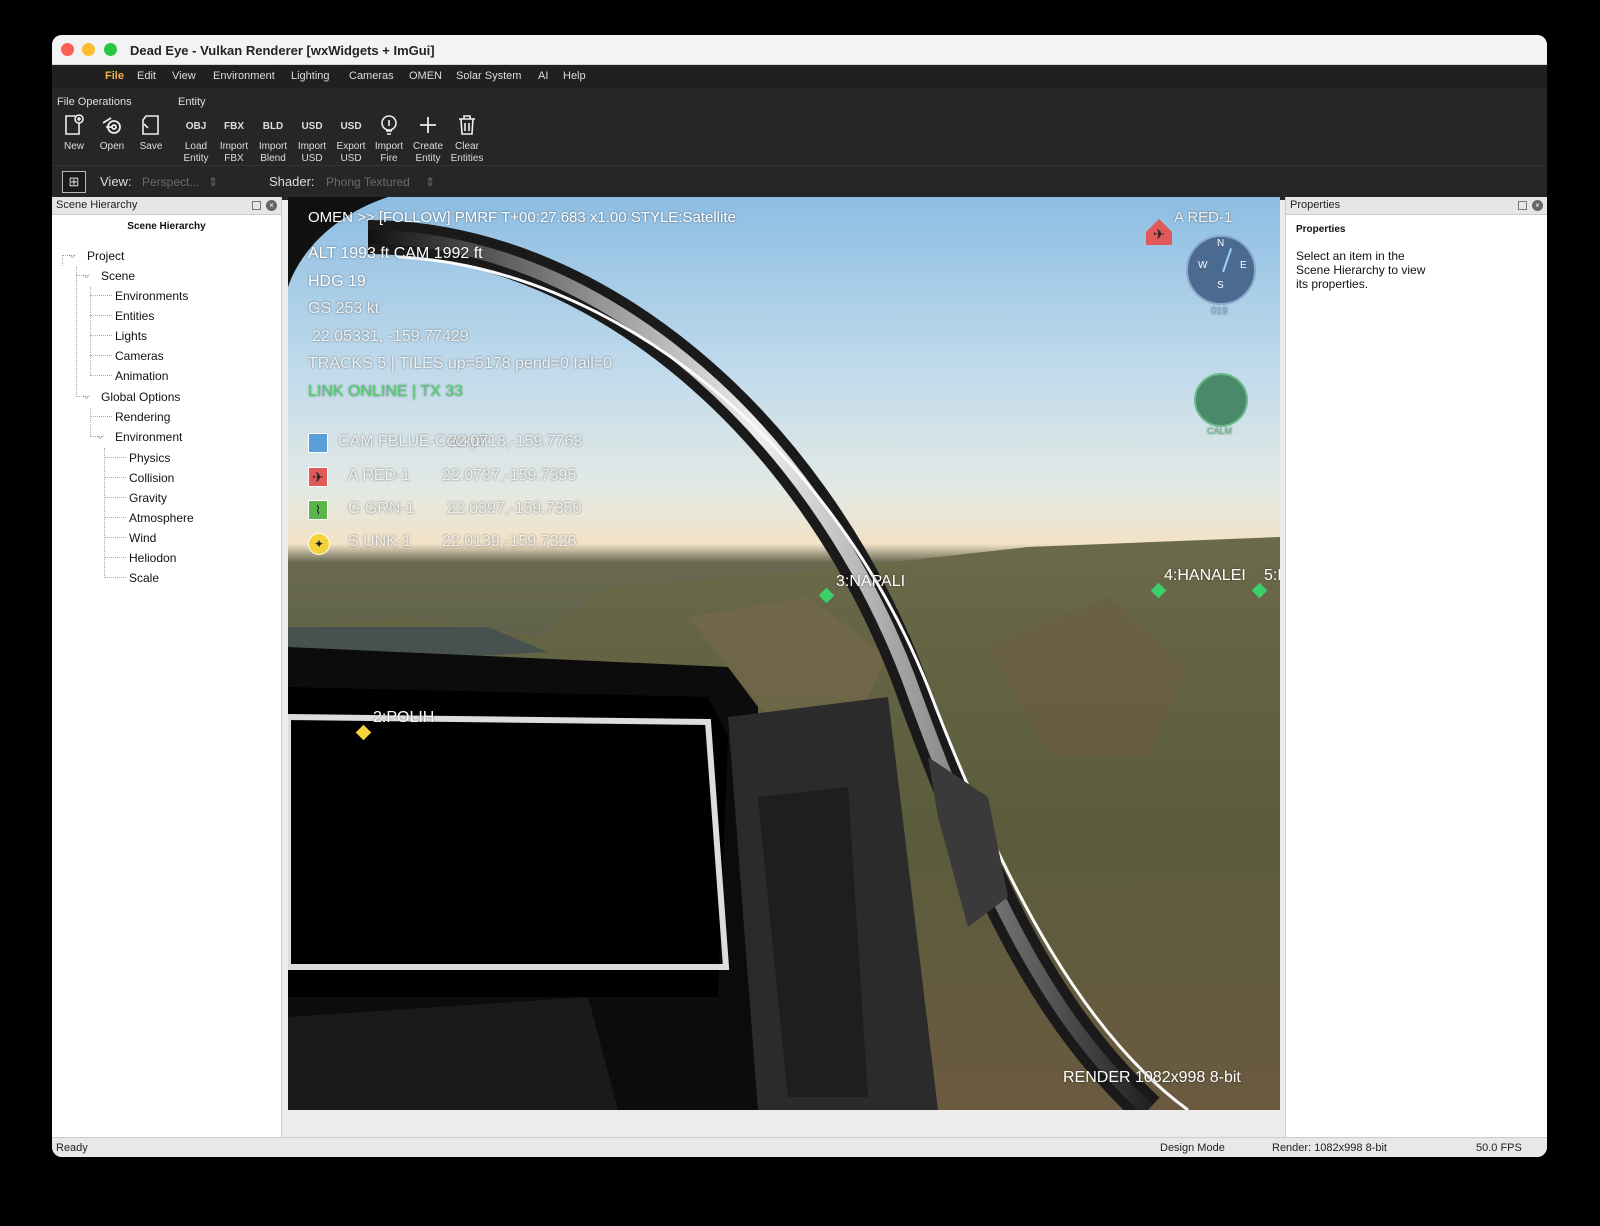  What do you see at coordinates (1219, 311) in the screenshot?
I see `compass-heading: 019` at bounding box center [1219, 311].